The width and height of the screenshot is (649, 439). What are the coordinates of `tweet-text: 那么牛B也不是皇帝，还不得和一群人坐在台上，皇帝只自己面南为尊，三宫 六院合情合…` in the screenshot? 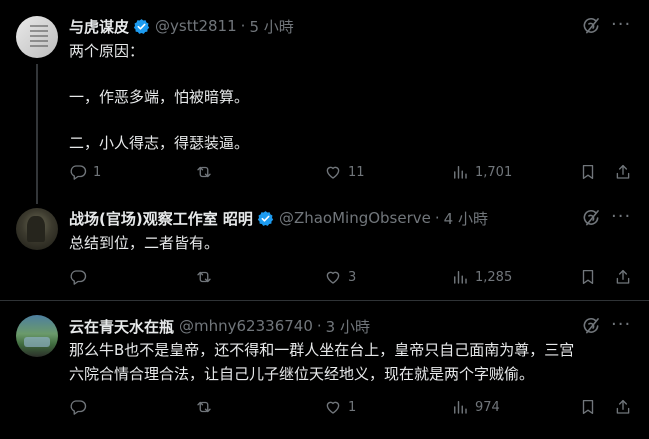 It's located at (349, 362).